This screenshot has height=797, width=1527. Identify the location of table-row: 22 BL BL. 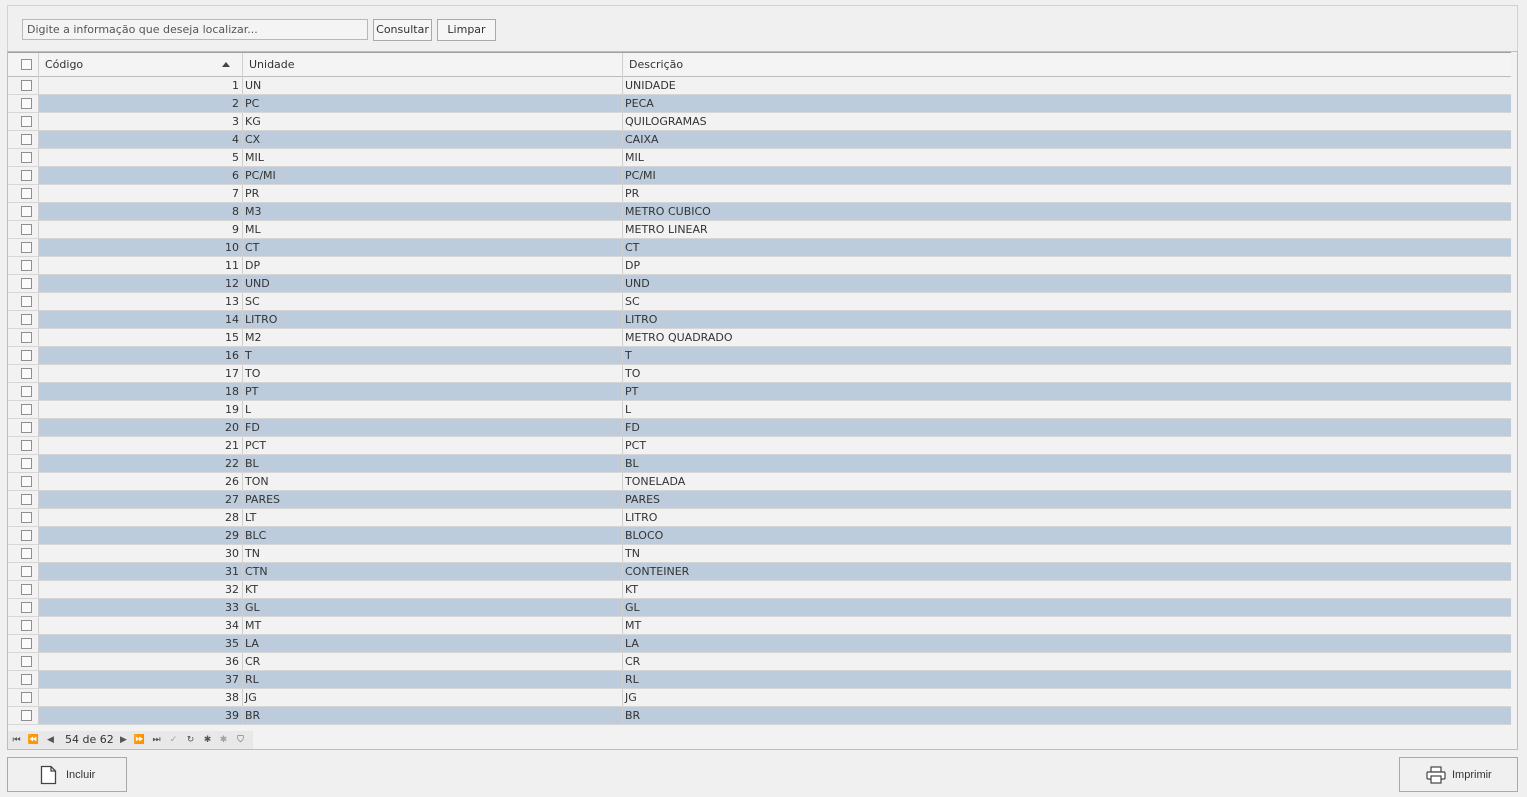
(759, 464).